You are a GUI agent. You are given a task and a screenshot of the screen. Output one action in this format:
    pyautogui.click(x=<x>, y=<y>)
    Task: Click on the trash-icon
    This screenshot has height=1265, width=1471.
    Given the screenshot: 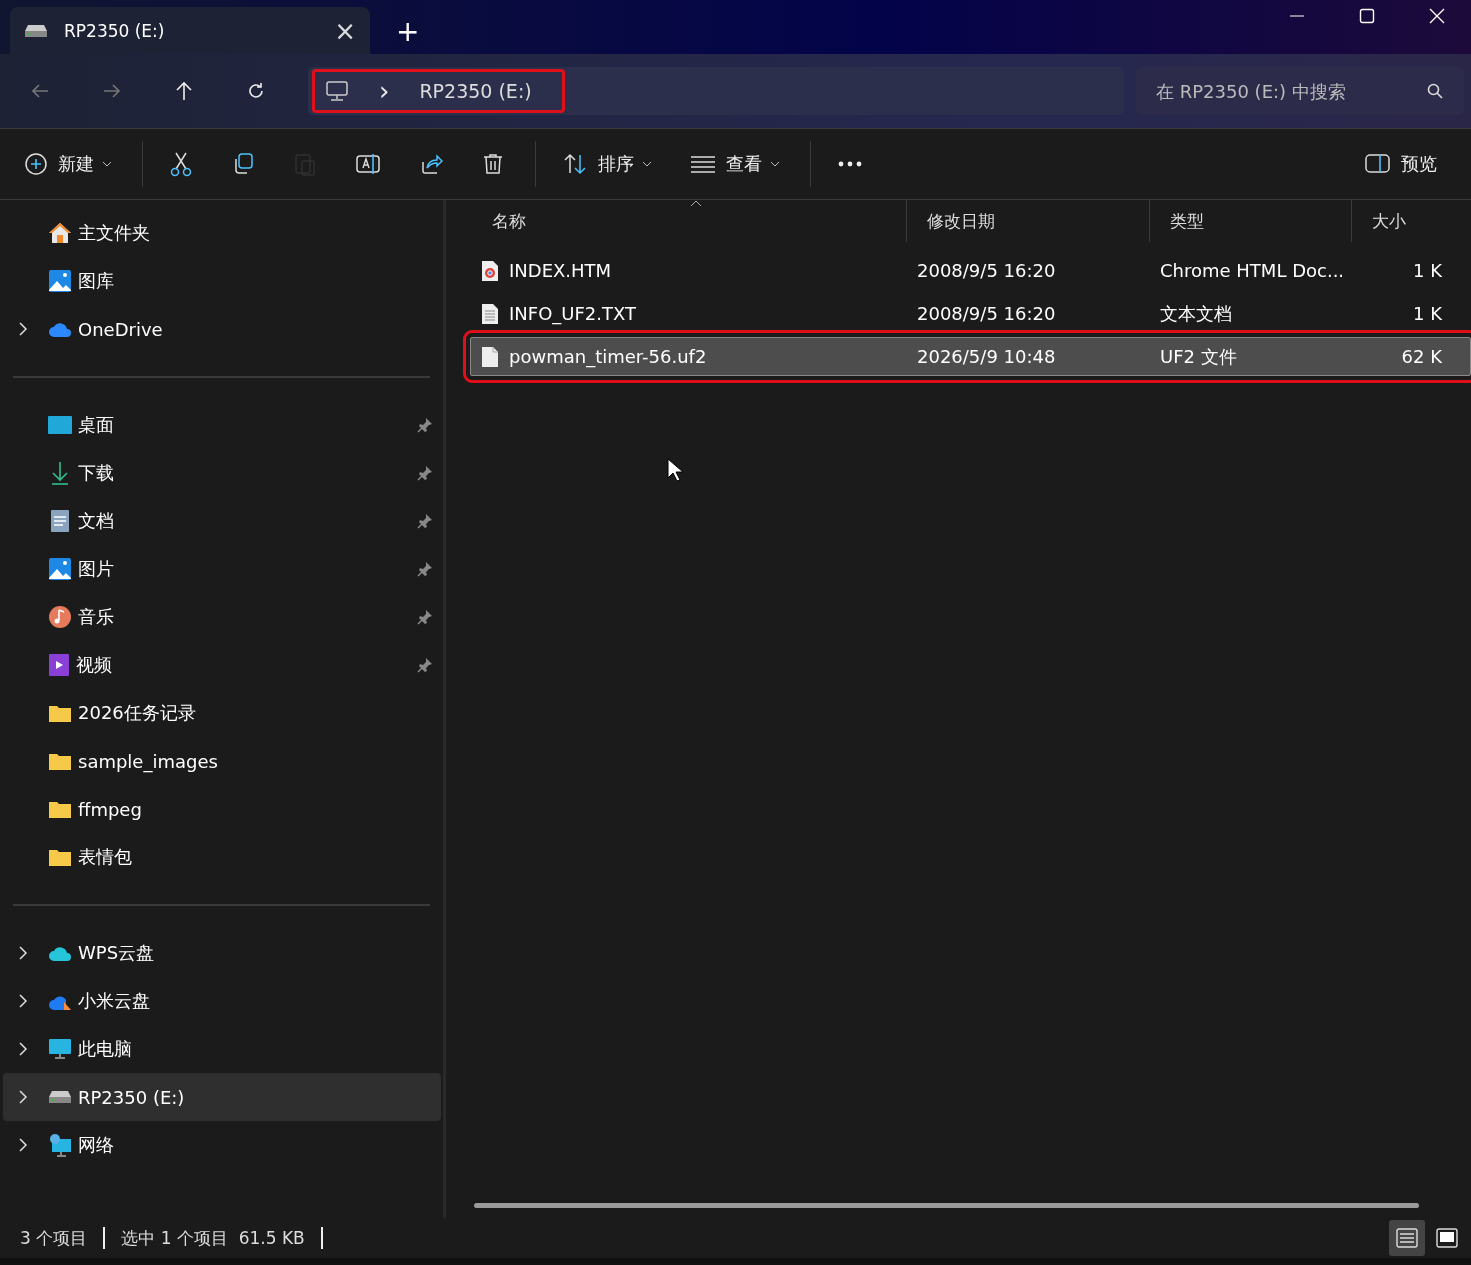 What is the action you would take?
    pyautogui.click(x=493, y=164)
    